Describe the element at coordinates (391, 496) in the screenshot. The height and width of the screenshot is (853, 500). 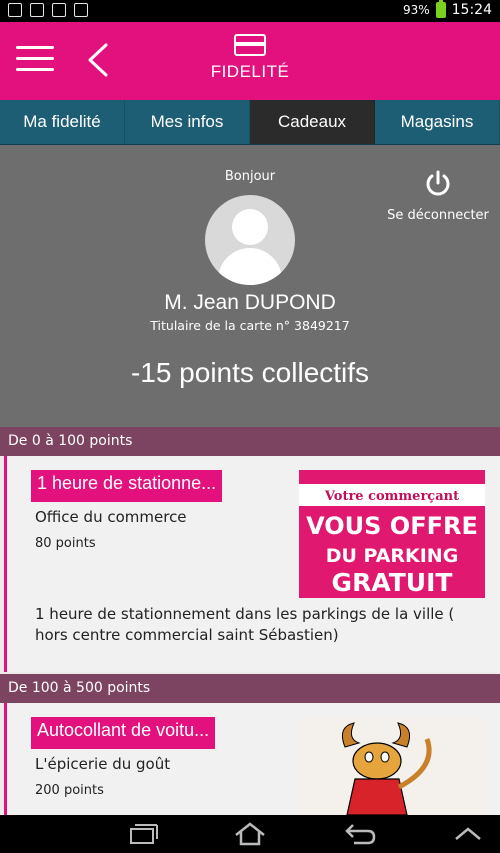
I see `image-line-1: Votre commerçant` at that location.